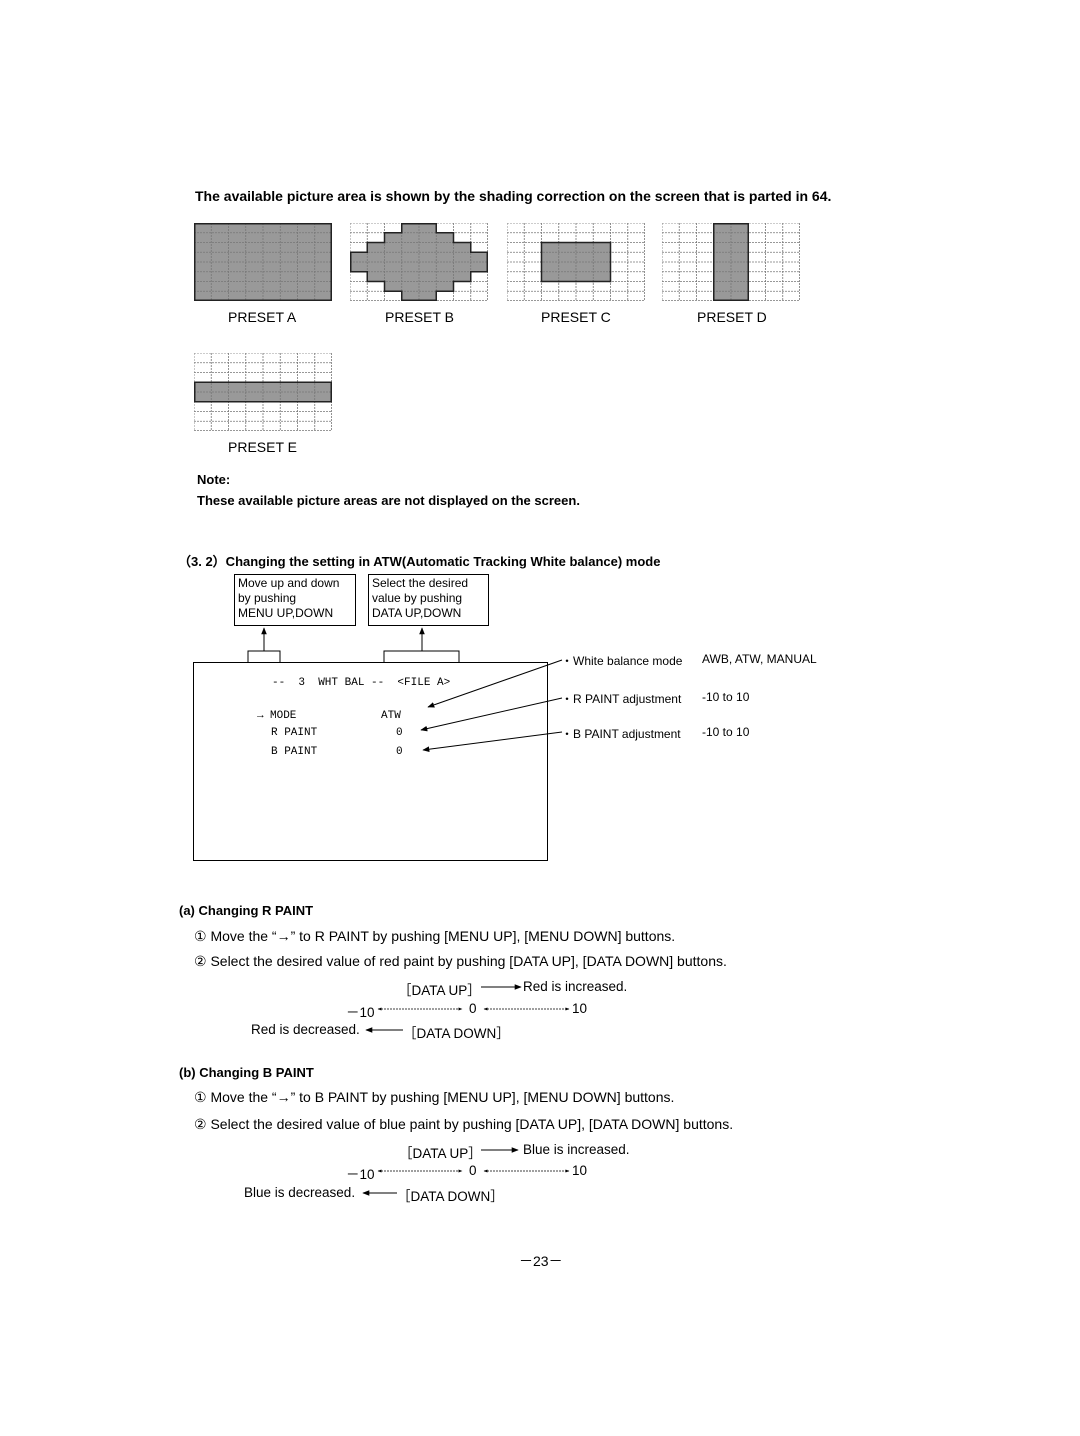 The width and height of the screenshot is (1080, 1436). What do you see at coordinates (262, 447) in the screenshot?
I see `preset-e-label: PRESET E` at bounding box center [262, 447].